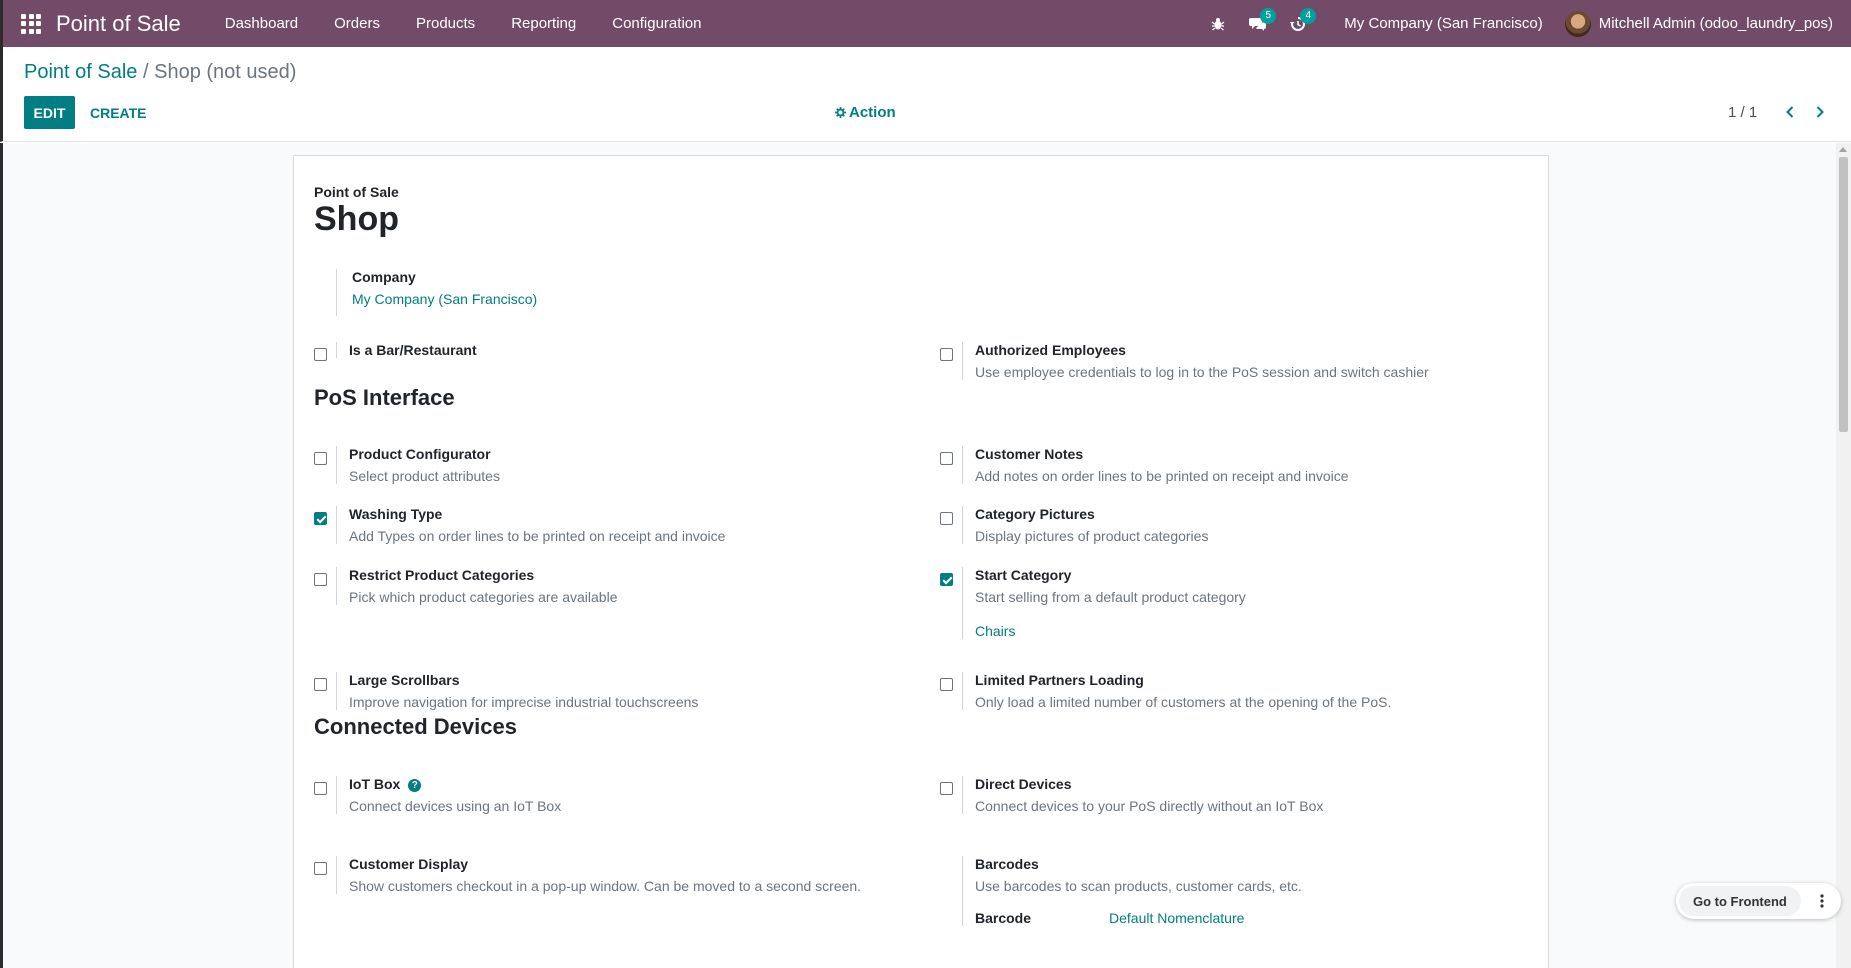 Image resolution: width=1851 pixels, height=968 pixels. What do you see at coordinates (1740, 901) in the screenshot?
I see `go-to-frontend-button: Go to Frontend` at bounding box center [1740, 901].